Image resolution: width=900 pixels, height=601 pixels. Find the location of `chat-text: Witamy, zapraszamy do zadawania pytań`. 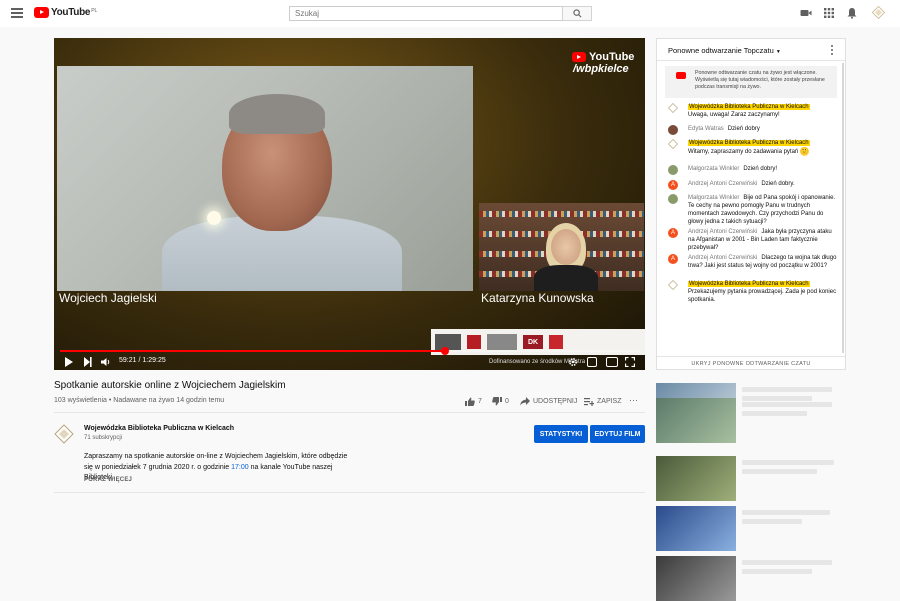

chat-text: Witamy, zapraszamy do zadawania pytań is located at coordinates (743, 152).